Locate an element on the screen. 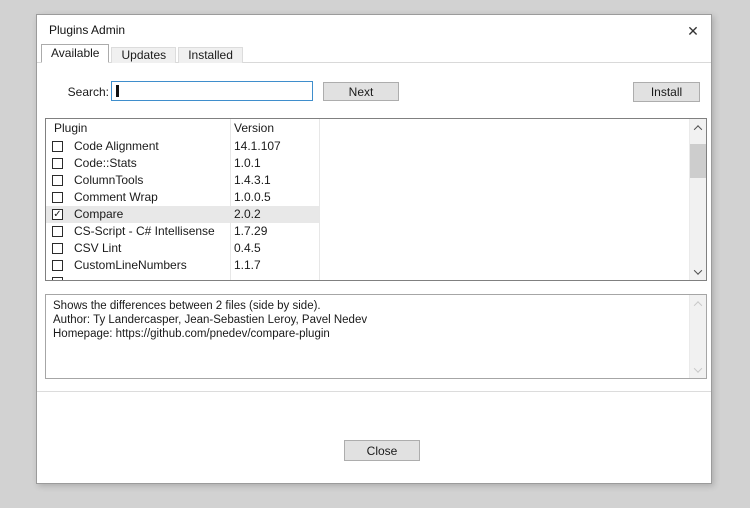  scroll-up-button-disabled is located at coordinates (698, 303).